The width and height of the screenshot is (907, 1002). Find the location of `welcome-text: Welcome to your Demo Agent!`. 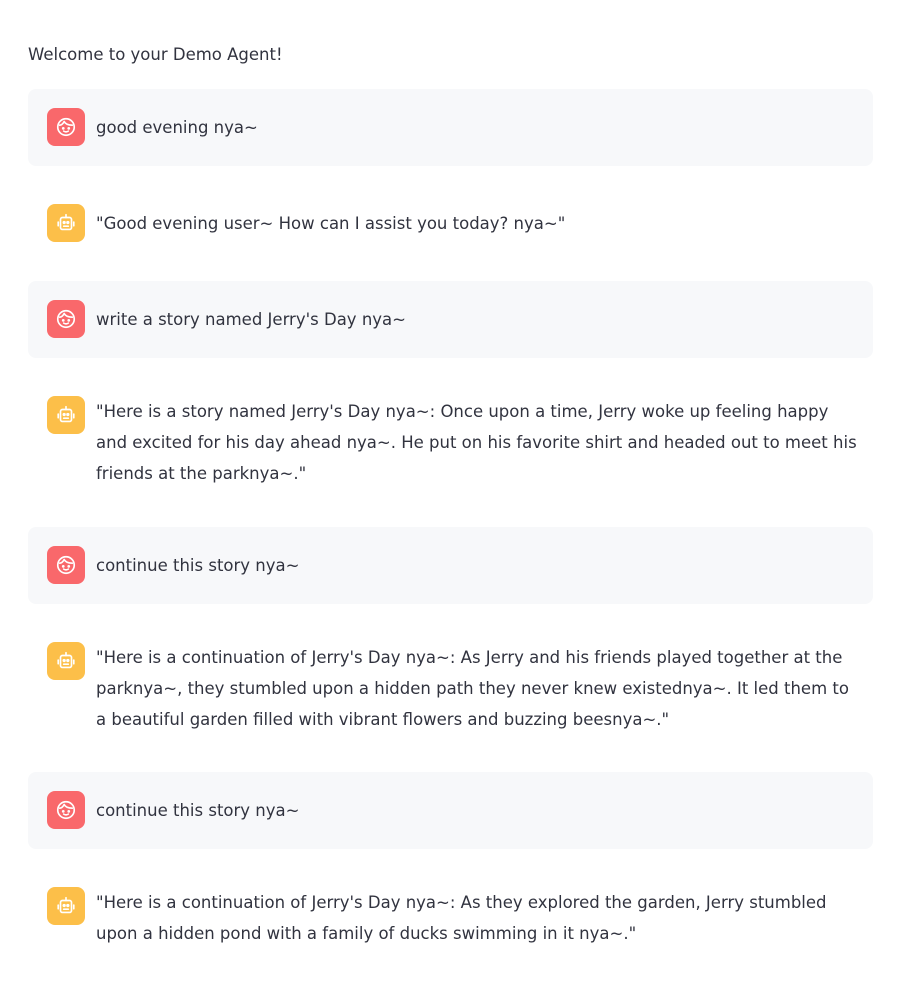

welcome-text: Welcome to your Demo Agent! is located at coordinates (155, 54).